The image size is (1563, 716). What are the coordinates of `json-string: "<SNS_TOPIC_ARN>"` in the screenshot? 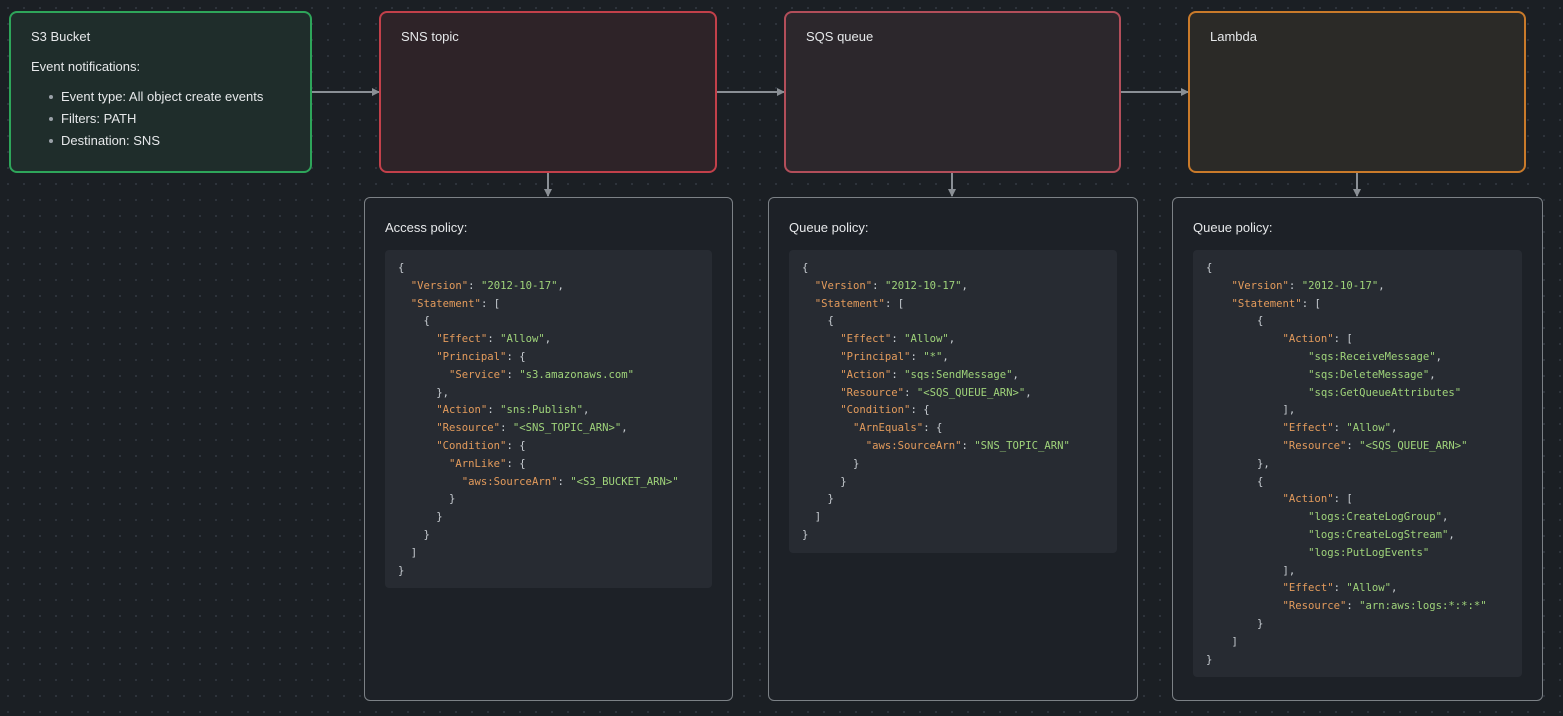 It's located at (567, 428).